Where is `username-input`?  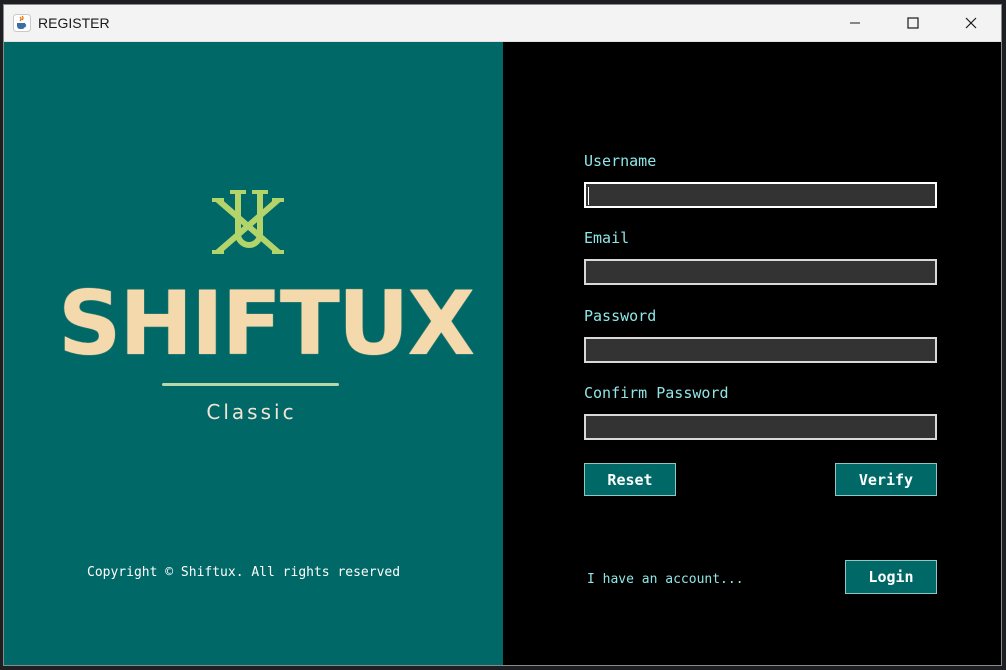
username-input is located at coordinates (760, 195).